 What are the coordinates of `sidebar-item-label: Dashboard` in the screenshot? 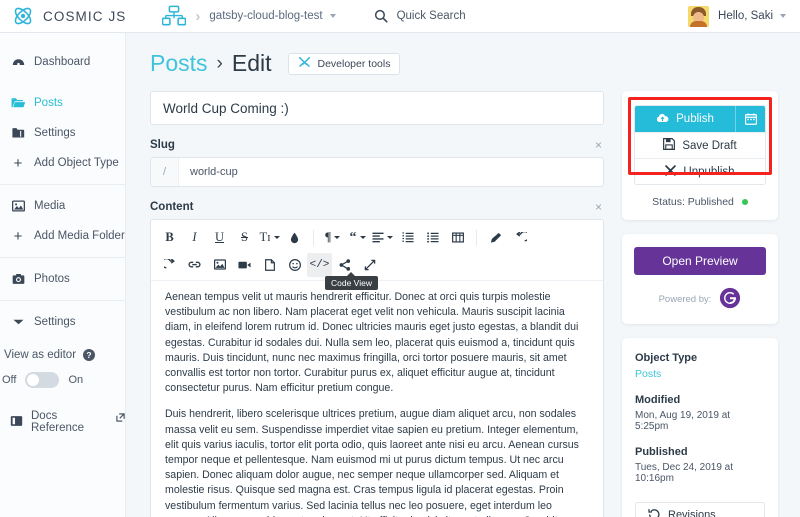 It's located at (62, 62).